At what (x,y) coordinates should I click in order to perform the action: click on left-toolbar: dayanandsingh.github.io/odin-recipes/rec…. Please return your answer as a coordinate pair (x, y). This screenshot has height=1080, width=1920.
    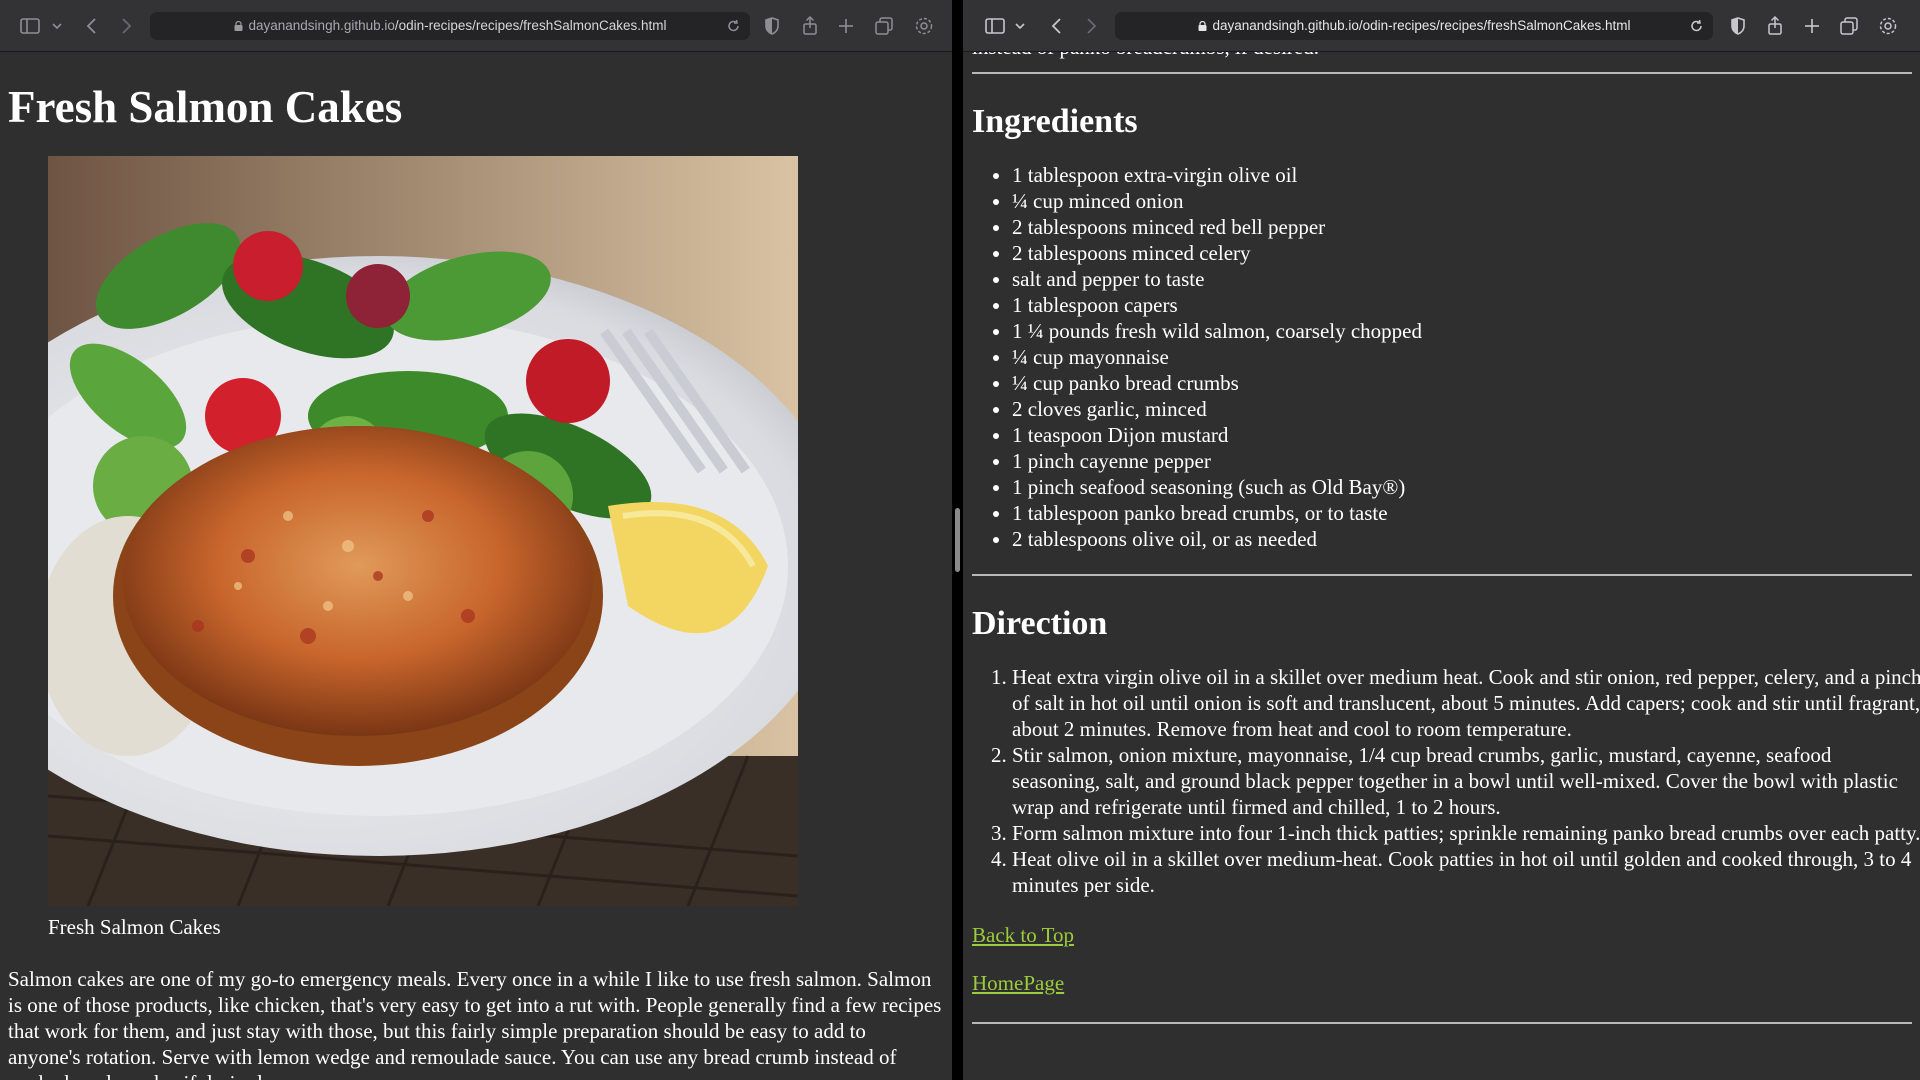
    Looking at the image, I should click on (476, 26).